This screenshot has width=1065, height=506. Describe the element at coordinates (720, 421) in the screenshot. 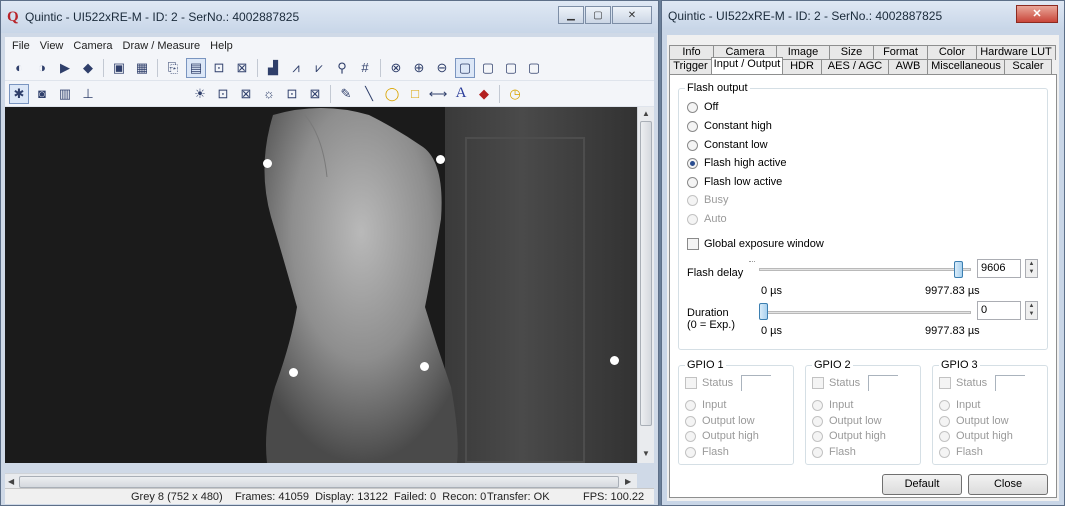

I see `gpio-1-output-low: Output low` at that location.